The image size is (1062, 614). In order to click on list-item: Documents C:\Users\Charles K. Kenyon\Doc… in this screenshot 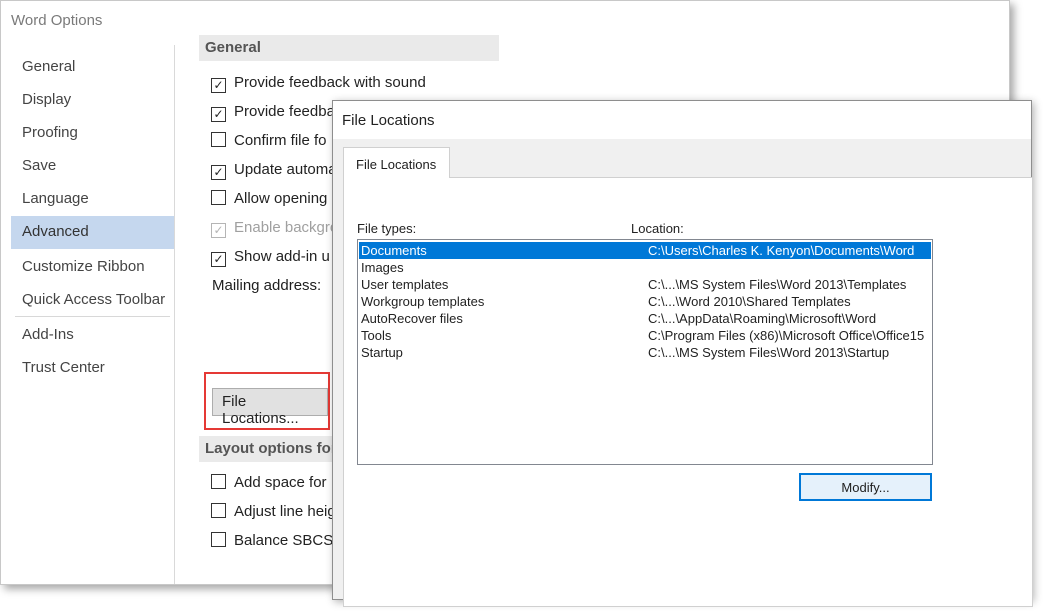, I will do `click(645, 250)`.